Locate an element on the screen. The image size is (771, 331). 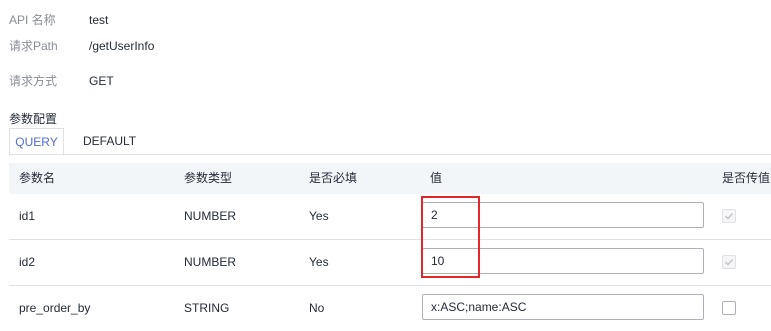
request-path-label: 请求Path is located at coordinates (33, 46).